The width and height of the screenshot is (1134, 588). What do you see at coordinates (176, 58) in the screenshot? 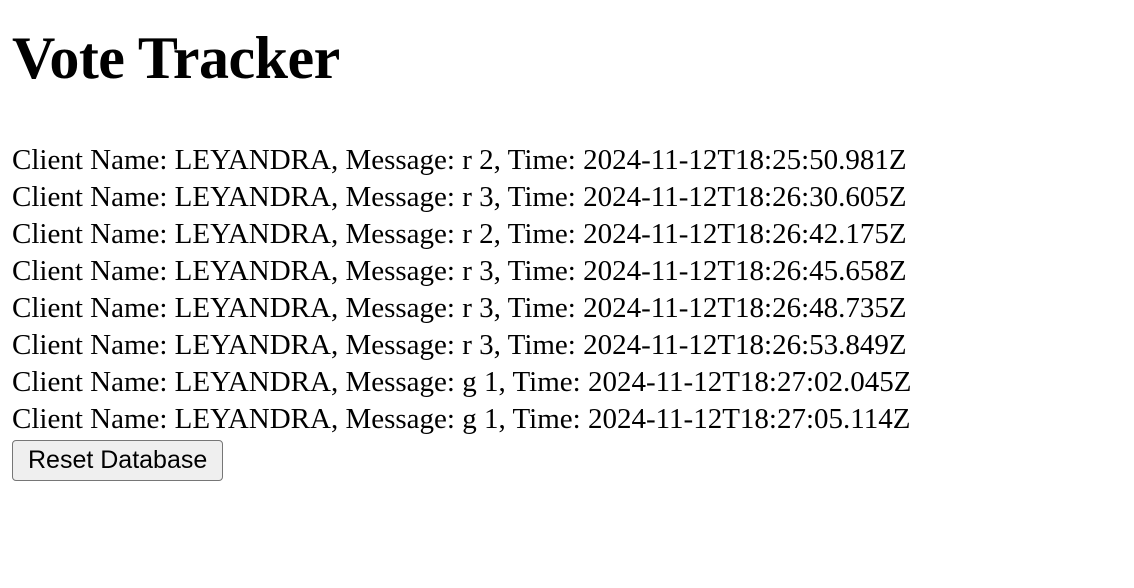
I see `page-title: Vote Tracker` at bounding box center [176, 58].